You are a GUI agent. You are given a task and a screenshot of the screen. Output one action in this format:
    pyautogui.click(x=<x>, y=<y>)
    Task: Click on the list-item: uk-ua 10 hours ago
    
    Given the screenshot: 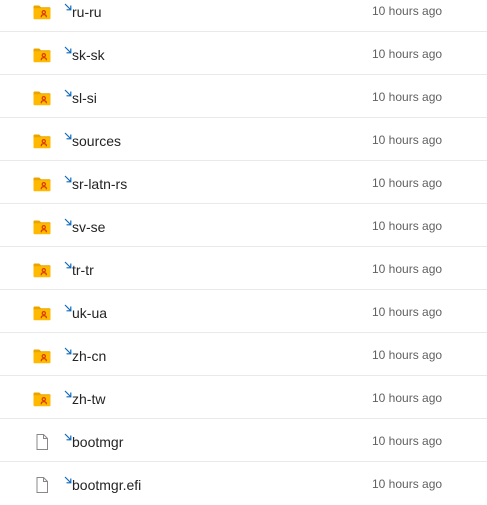 What is the action you would take?
    pyautogui.click(x=243, y=311)
    